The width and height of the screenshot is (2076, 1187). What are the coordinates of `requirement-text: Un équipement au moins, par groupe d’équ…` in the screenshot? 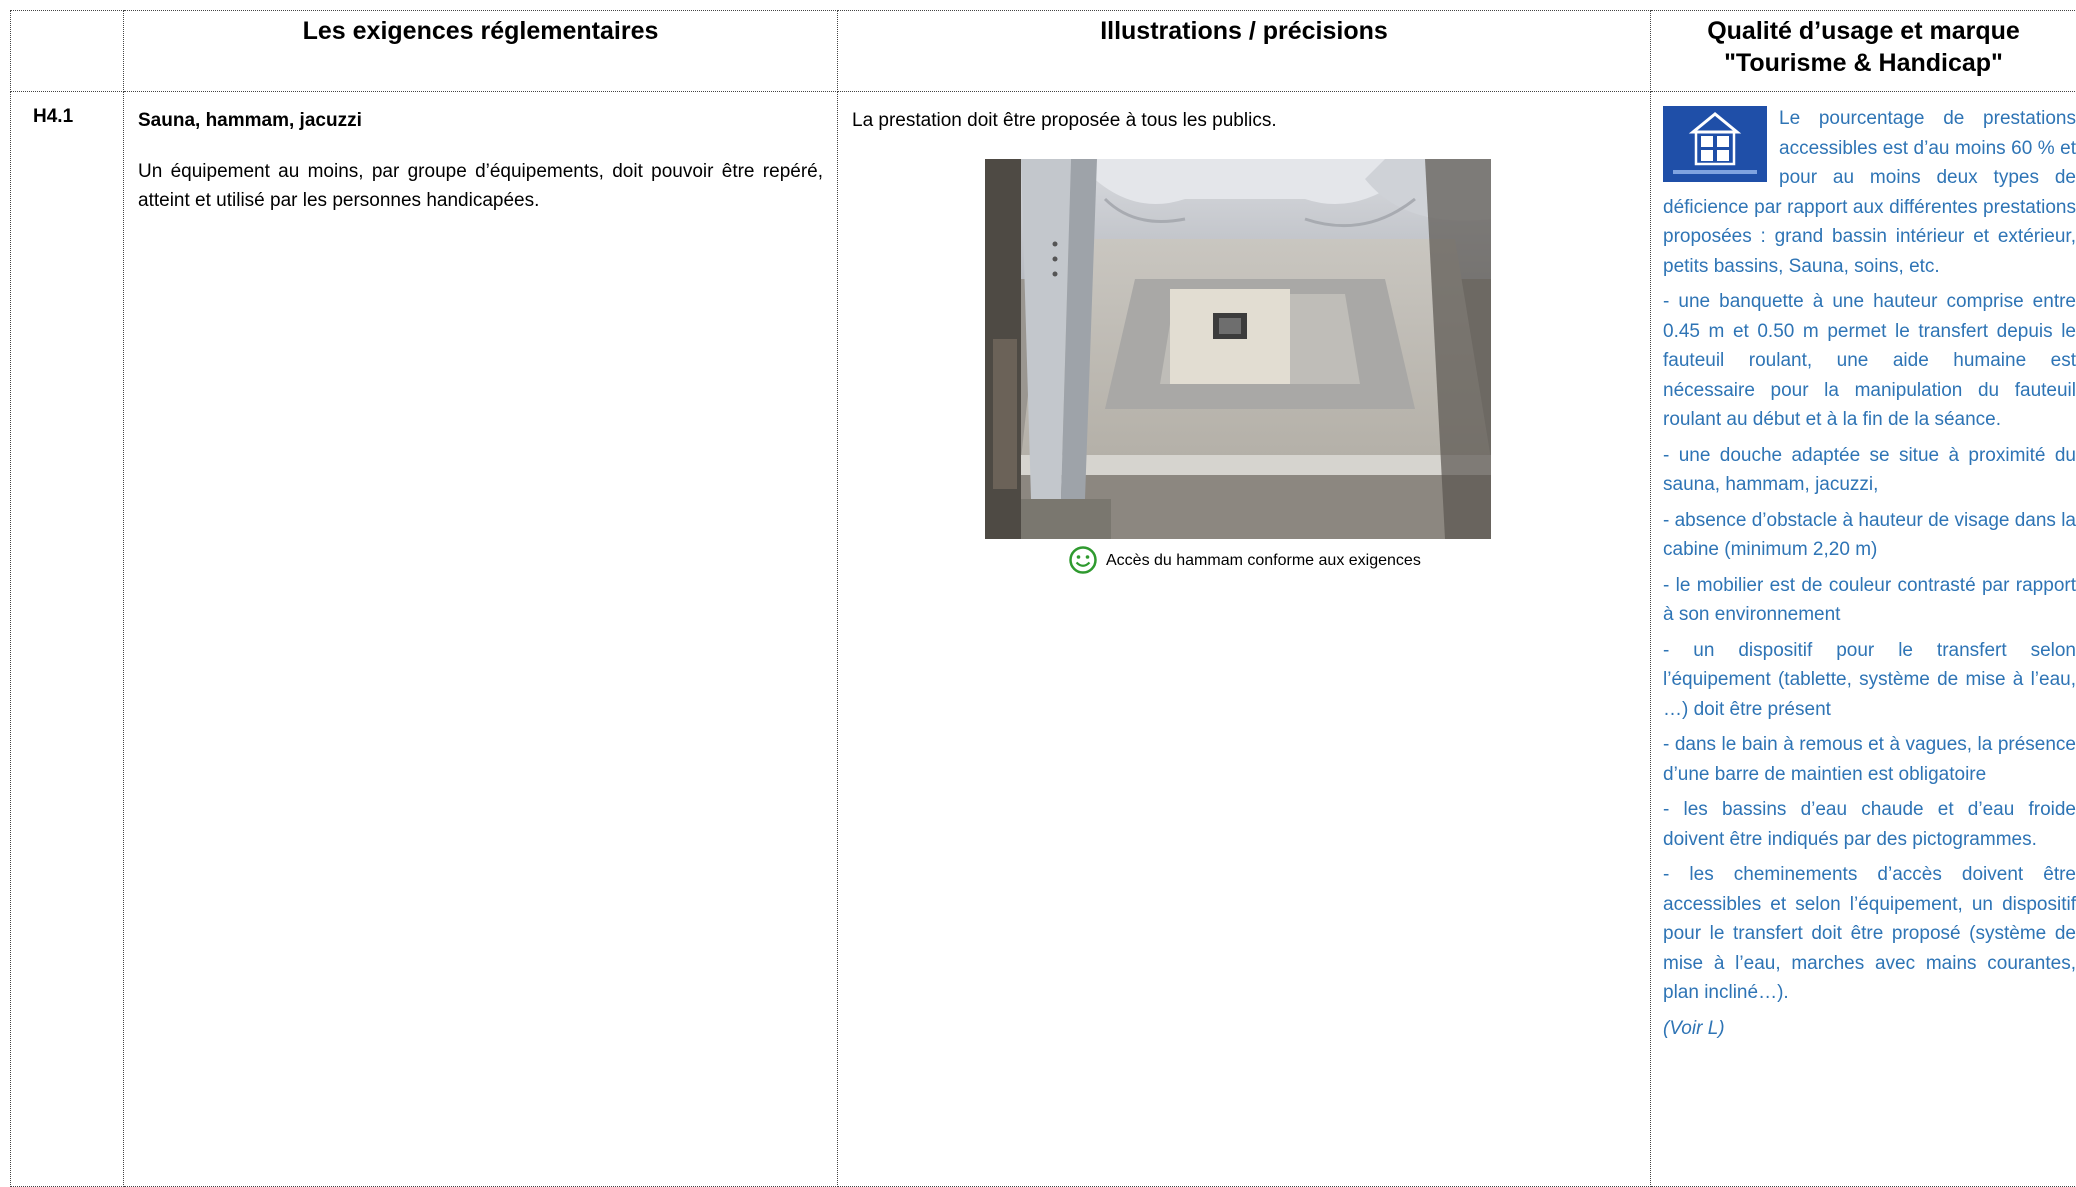 It's located at (480, 186).